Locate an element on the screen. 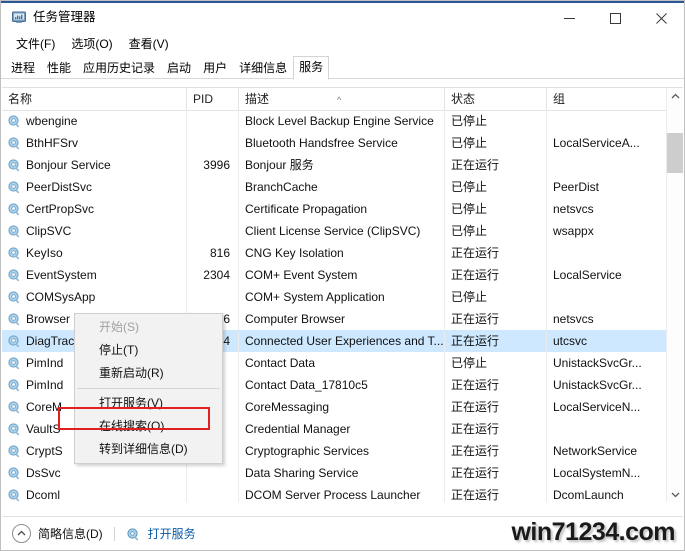 The width and height of the screenshot is (685, 551). vertical-scrollbar is located at coordinates (674, 295).